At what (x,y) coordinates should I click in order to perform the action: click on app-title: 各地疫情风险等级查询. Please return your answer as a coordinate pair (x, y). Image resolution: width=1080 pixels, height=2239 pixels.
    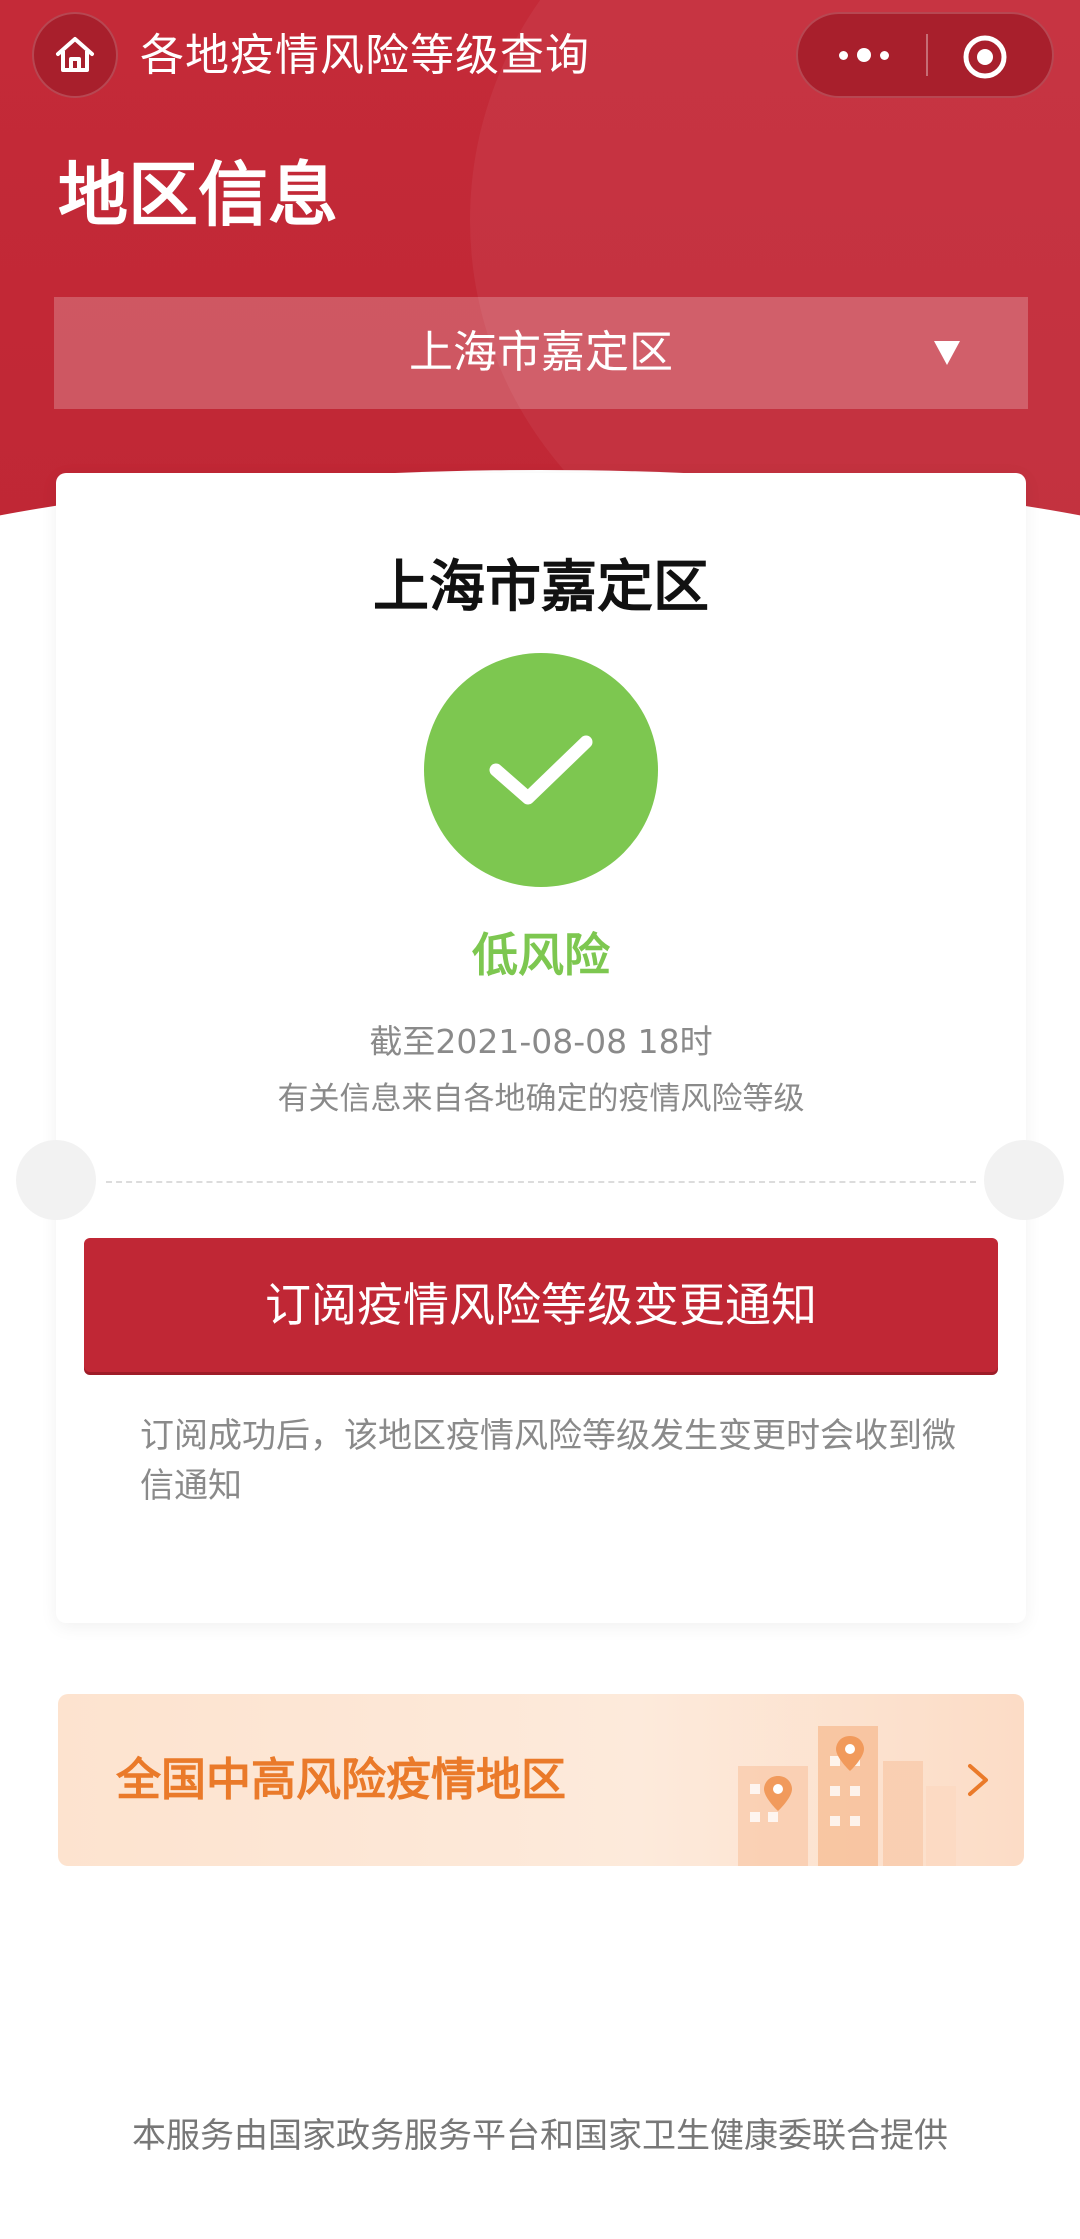
    Looking at the image, I should click on (365, 55).